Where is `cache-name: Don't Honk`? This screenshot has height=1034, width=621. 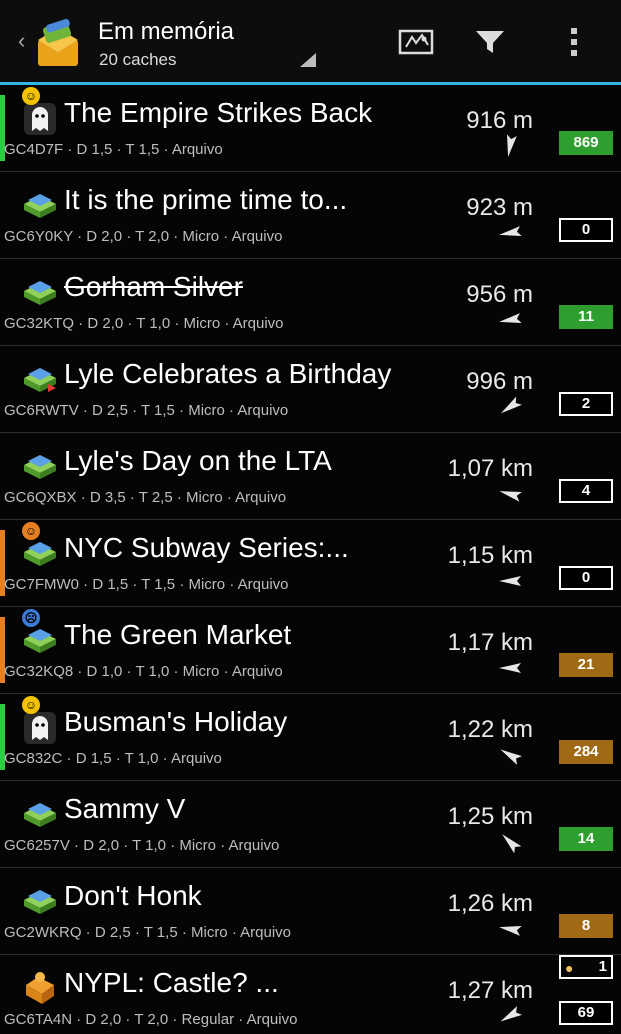
cache-name: Don't Honk is located at coordinates (133, 895).